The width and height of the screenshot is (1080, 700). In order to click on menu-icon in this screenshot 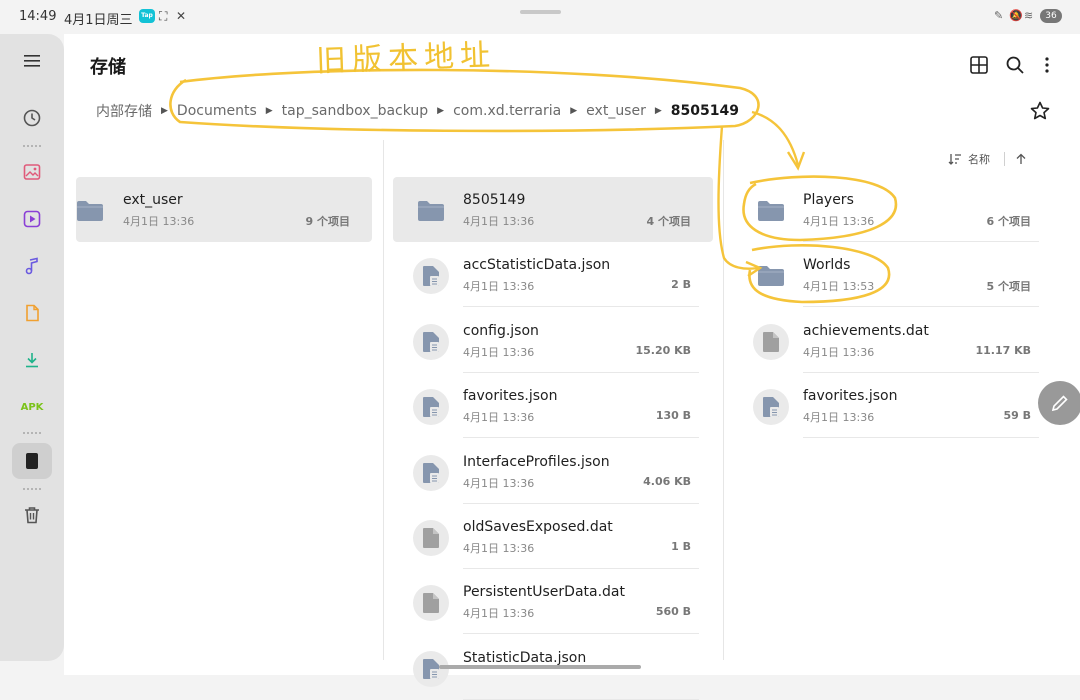, I will do `click(32, 61)`.